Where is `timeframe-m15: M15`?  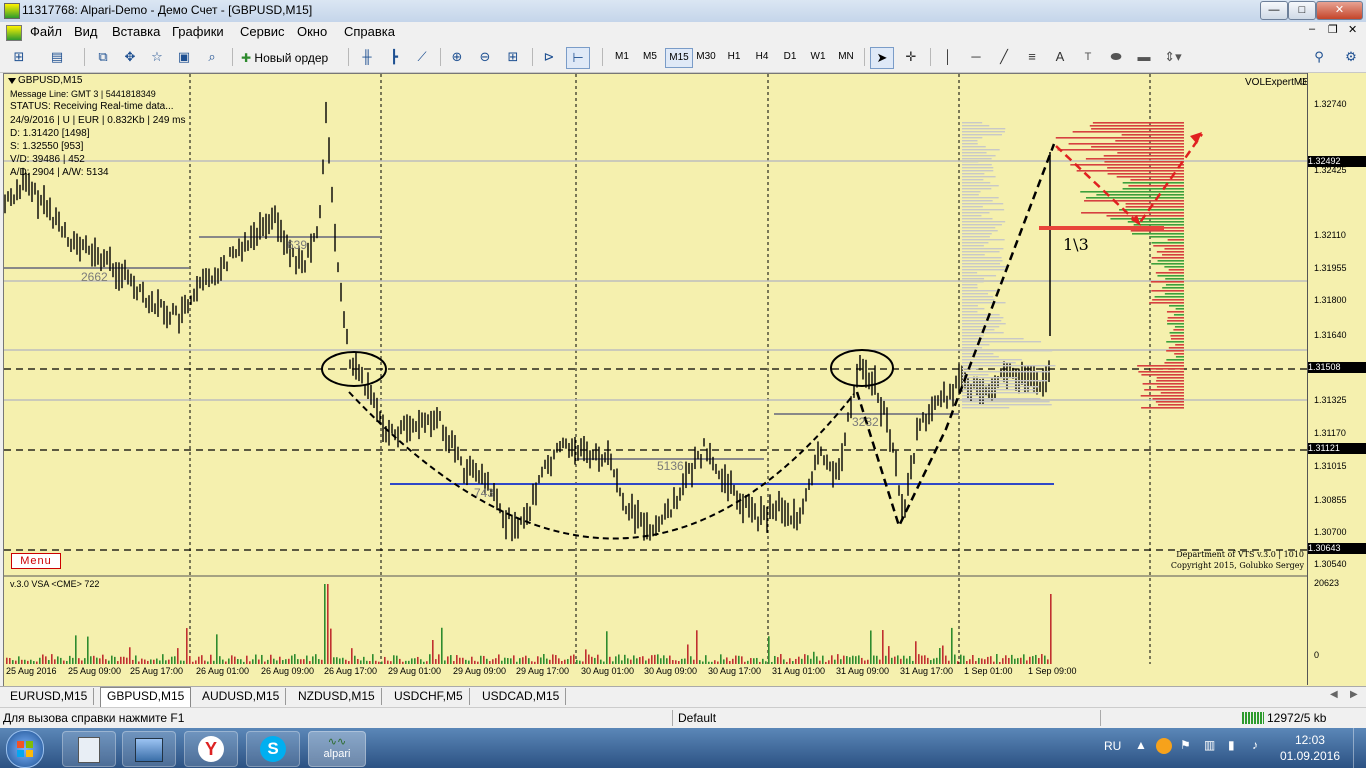
timeframe-m15: M15 is located at coordinates (679, 58).